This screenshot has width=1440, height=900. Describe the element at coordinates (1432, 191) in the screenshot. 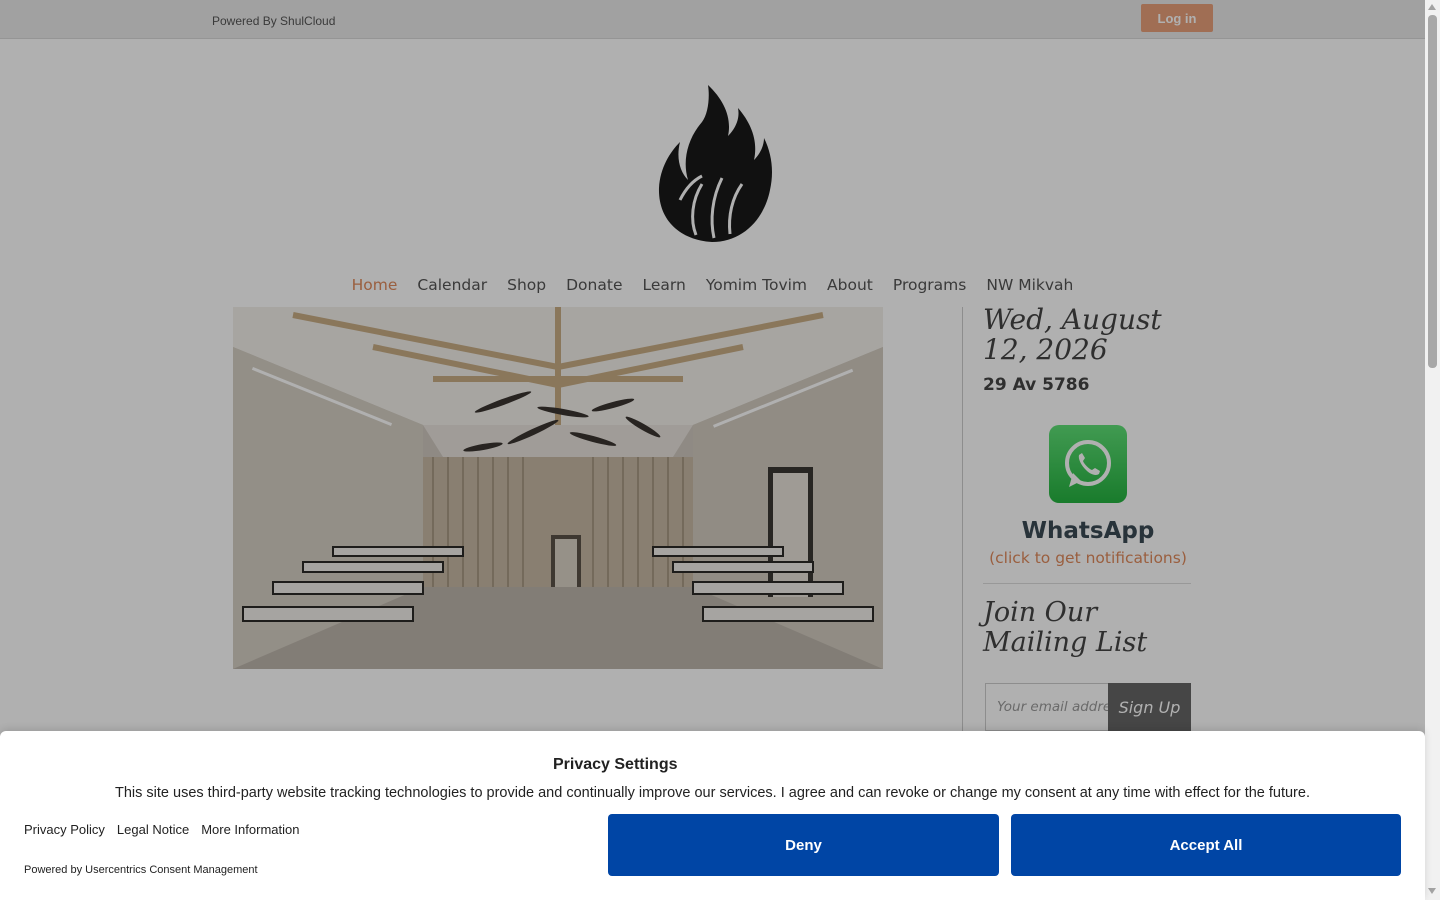

I see `scrollbar-thumb` at that location.